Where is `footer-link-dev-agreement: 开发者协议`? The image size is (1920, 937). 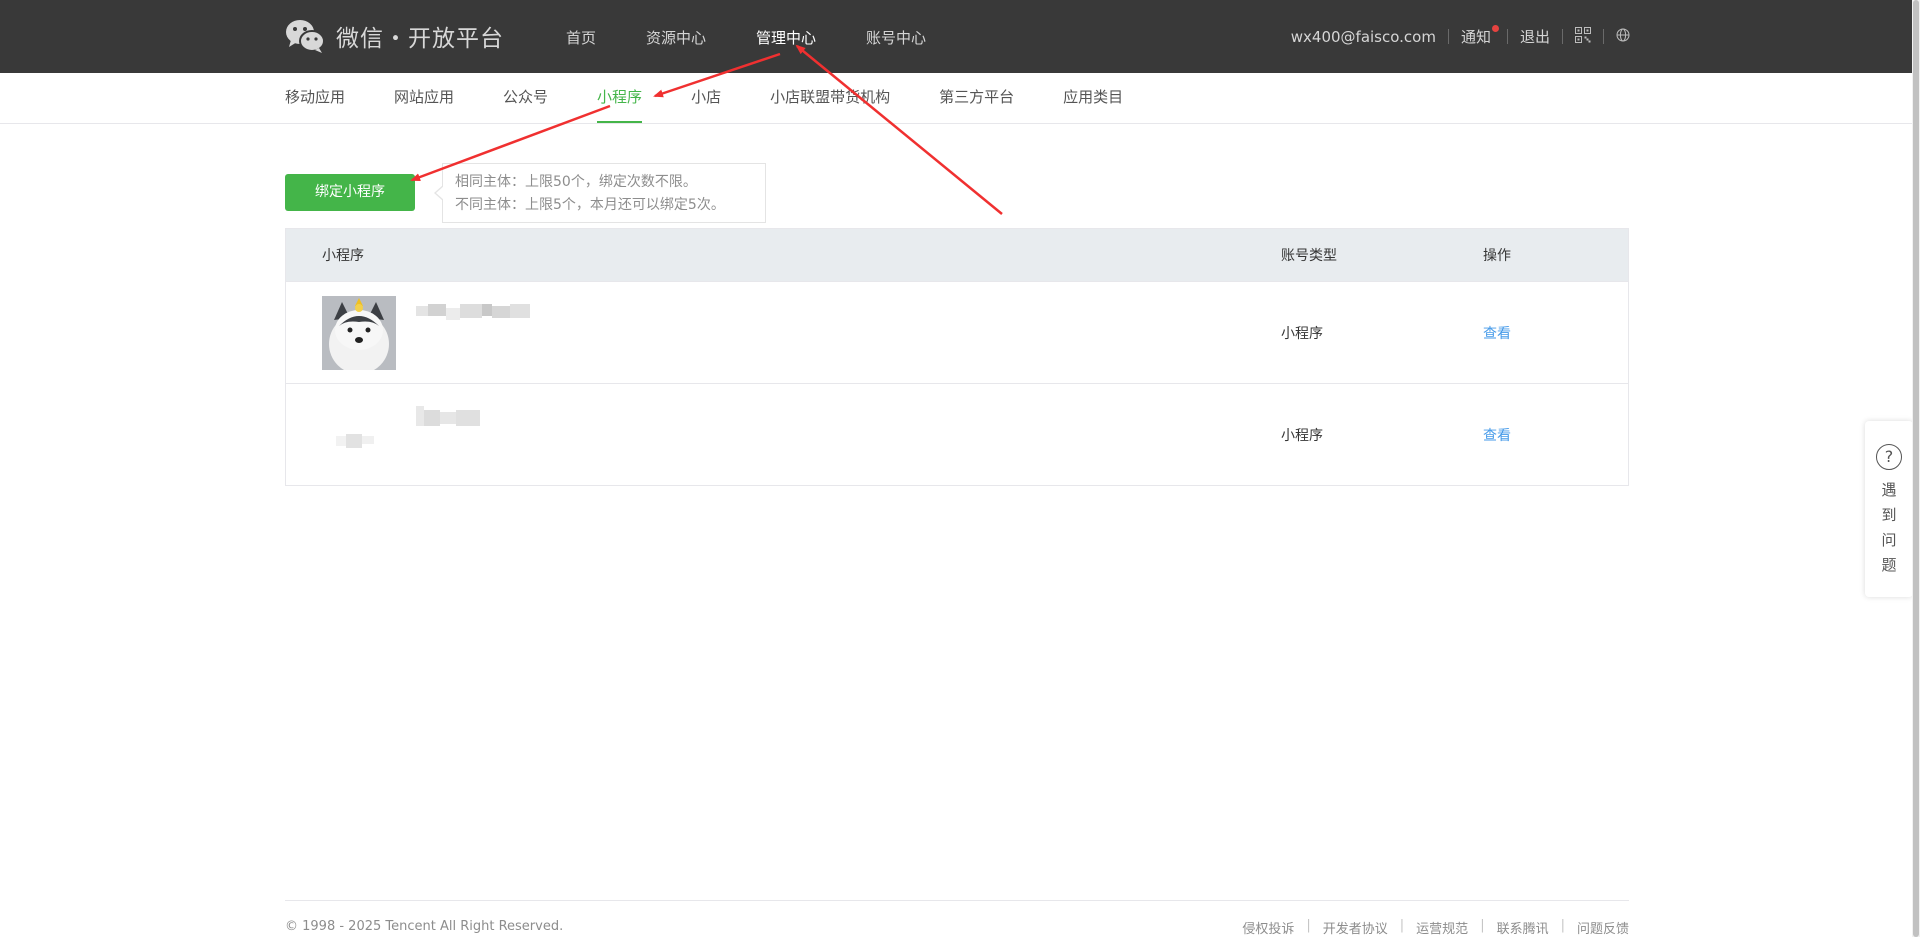
footer-link-dev-agreement: 开发者协议 is located at coordinates (1355, 927).